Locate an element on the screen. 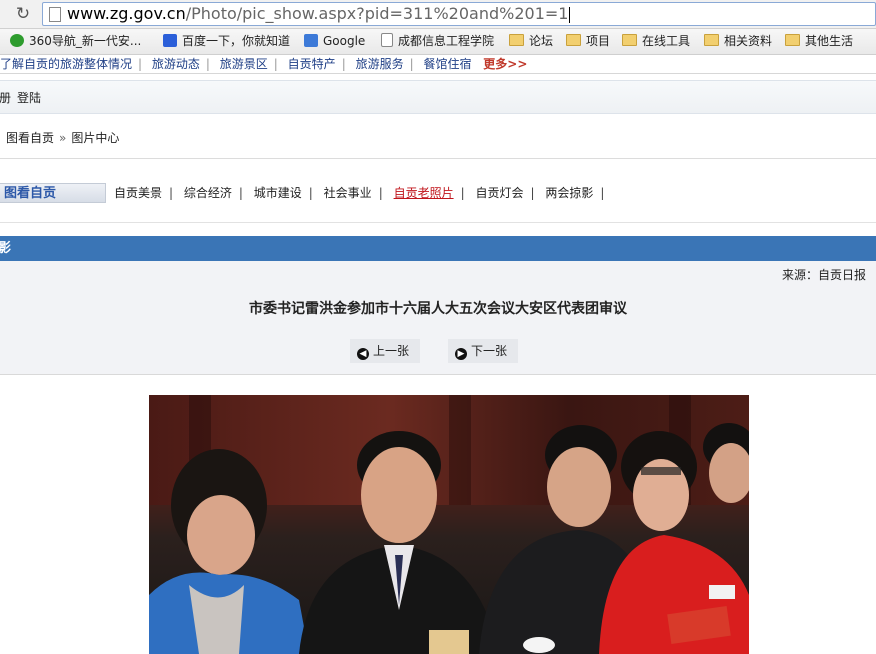 This screenshot has height=654, width=876. photo-source: 来源：自贡日报 is located at coordinates (823, 275).